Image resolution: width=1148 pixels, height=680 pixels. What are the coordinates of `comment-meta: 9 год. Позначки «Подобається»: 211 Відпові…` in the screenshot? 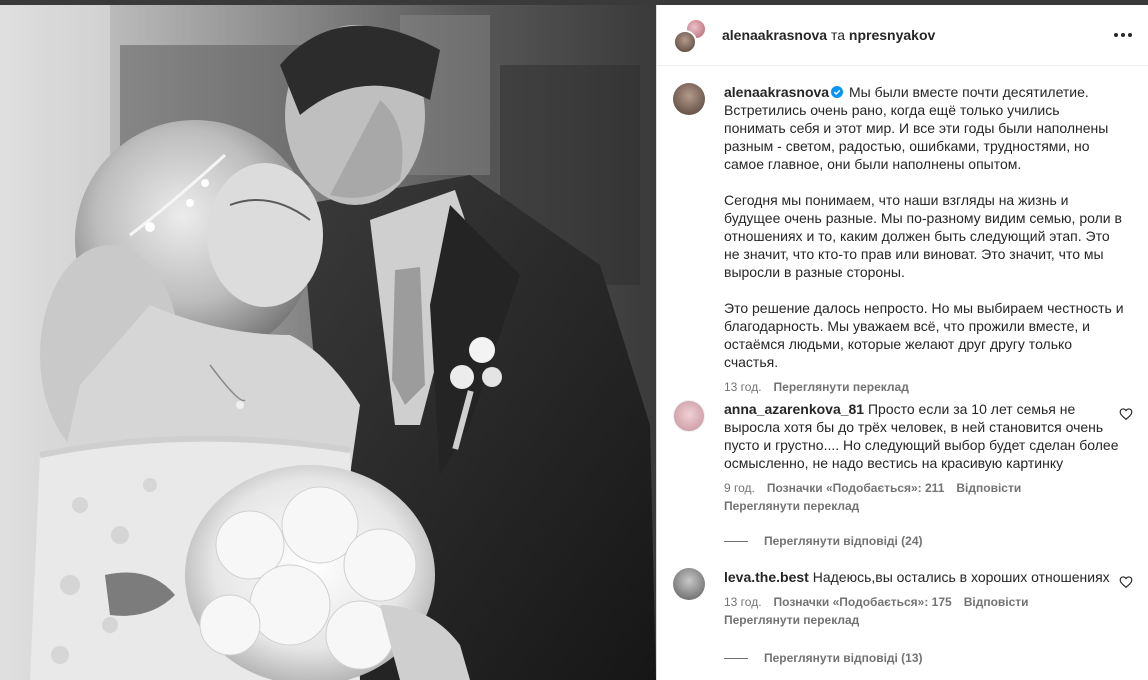 It's located at (921, 488).